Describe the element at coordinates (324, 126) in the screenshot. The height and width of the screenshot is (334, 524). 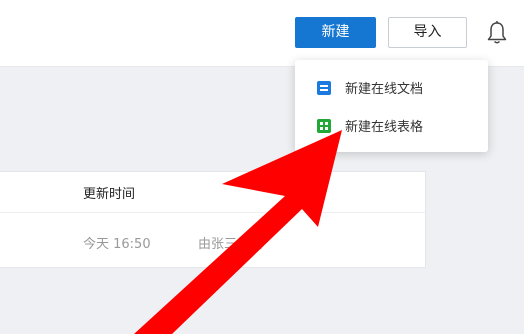
I see `sheet-icon` at that location.